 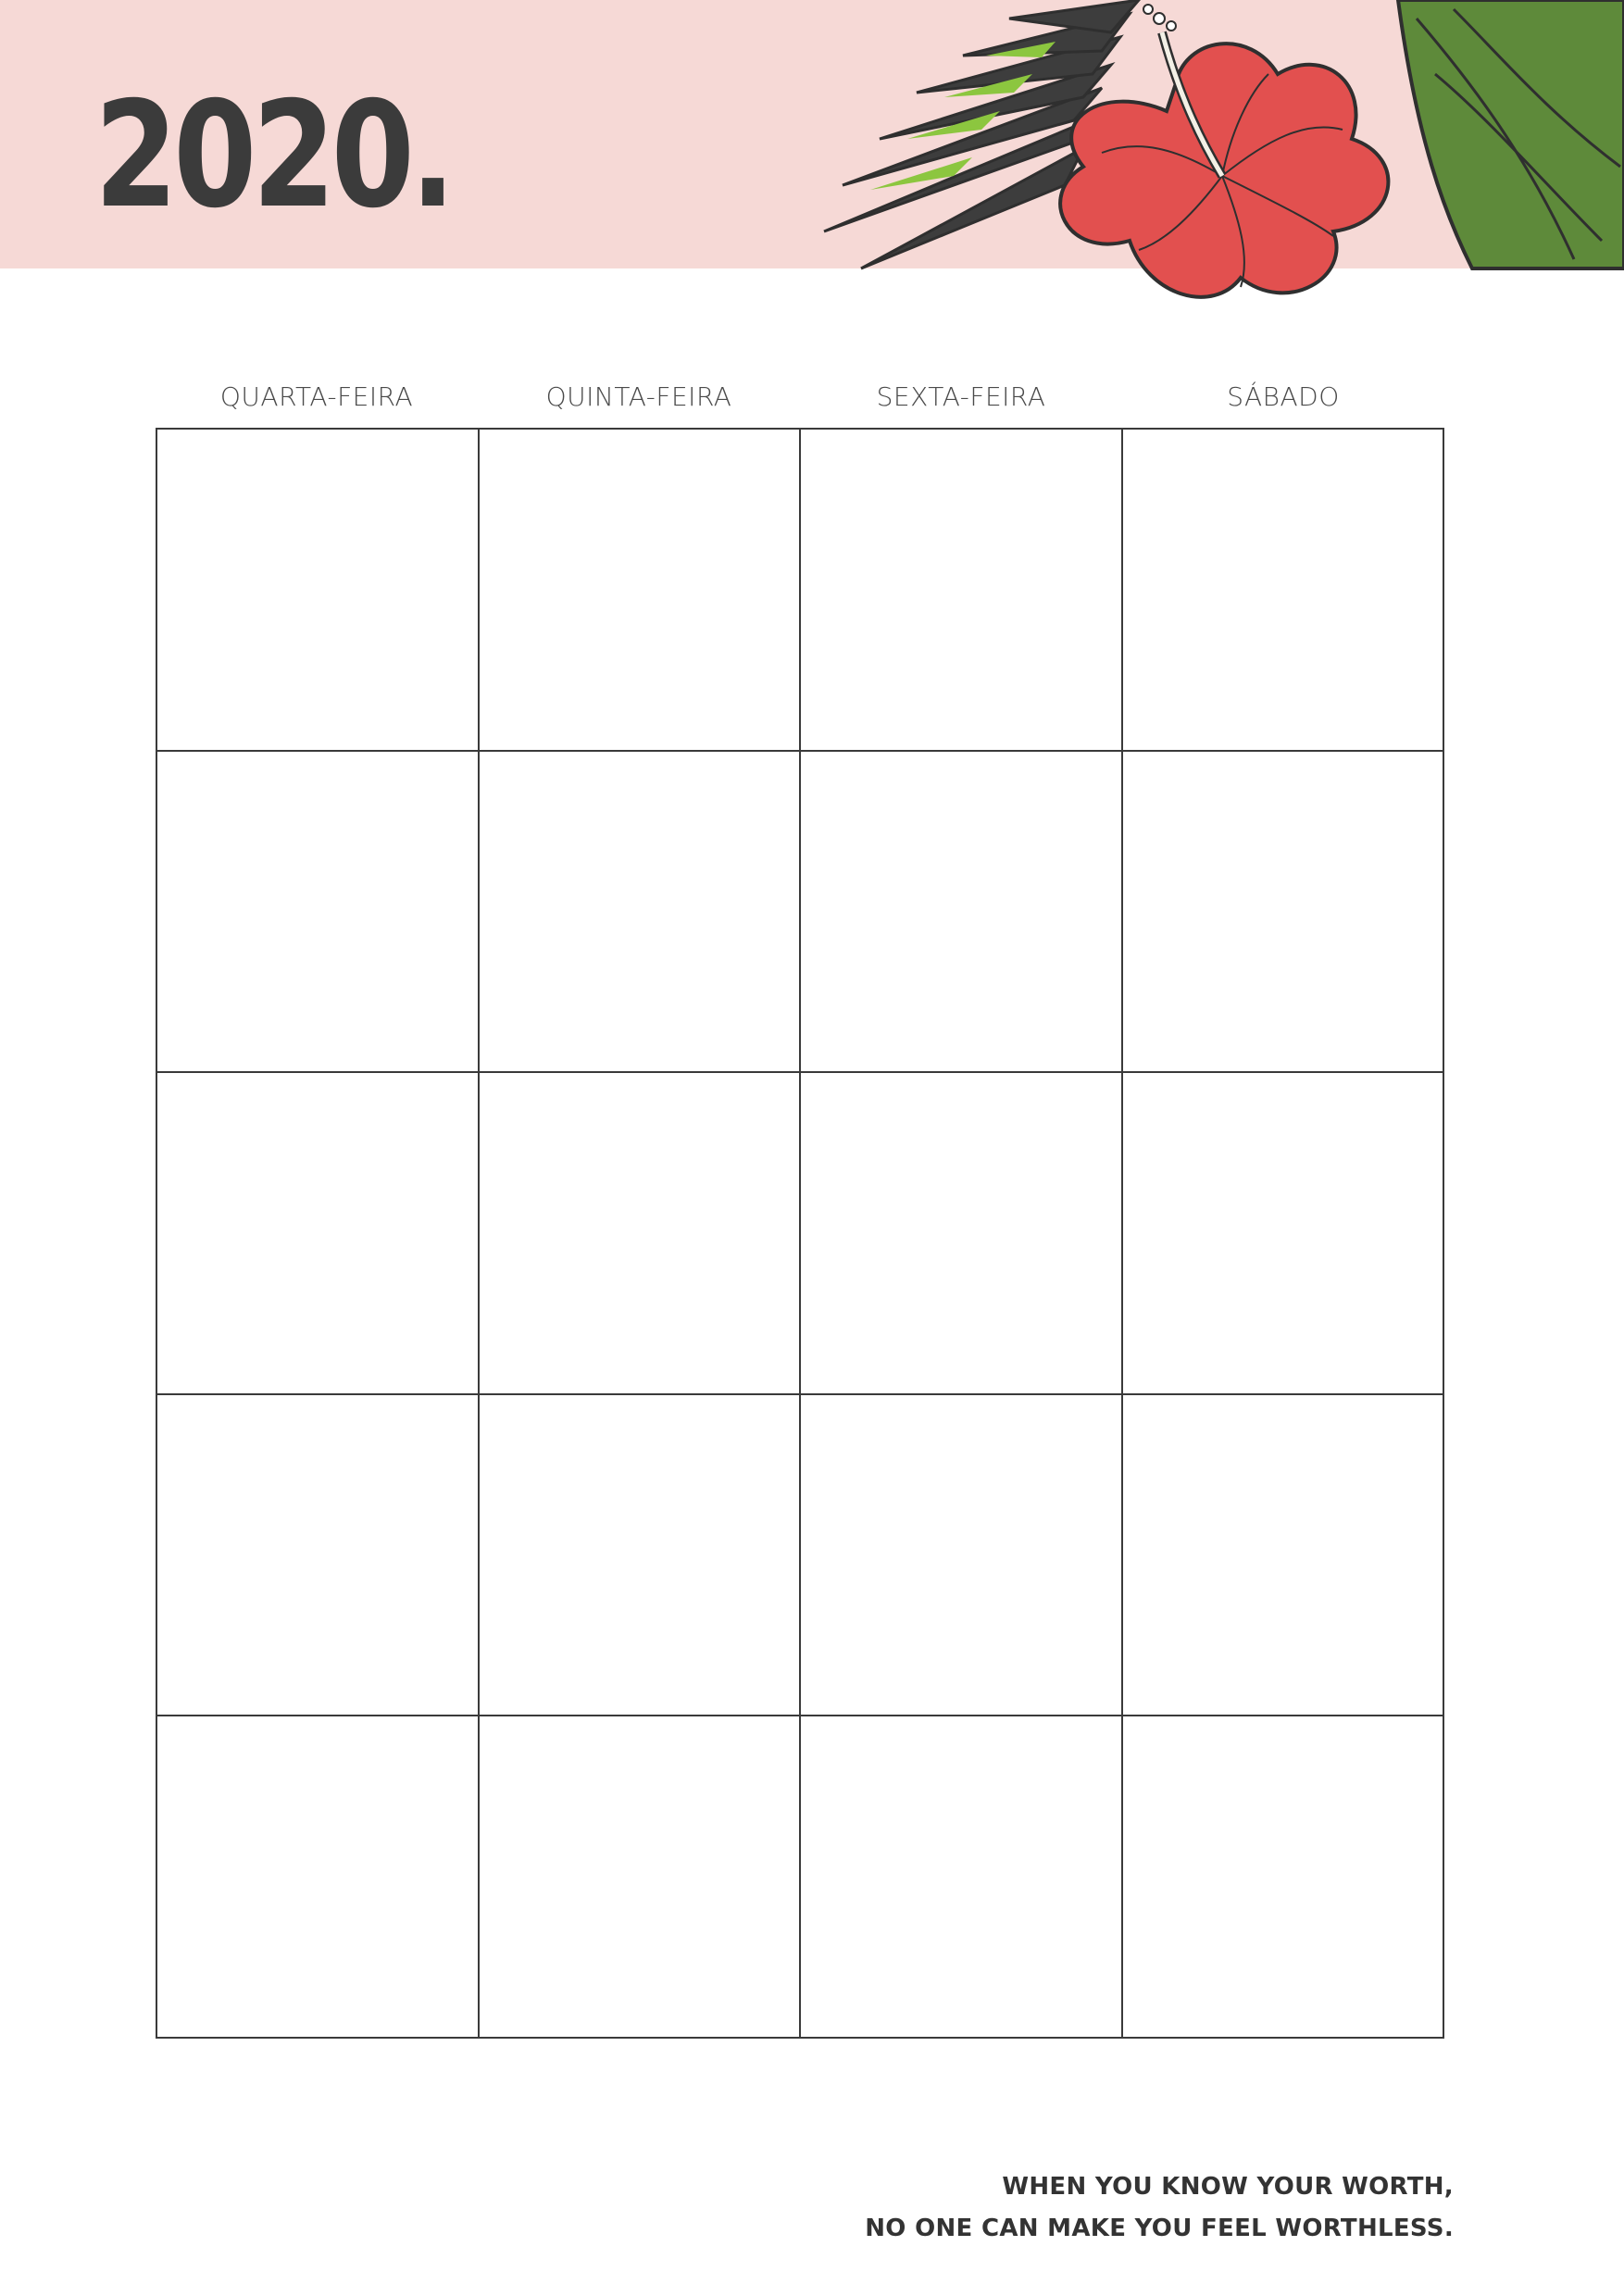 I want to click on hibiscus-palm-leaf-illustration, so click(x=1223, y=149).